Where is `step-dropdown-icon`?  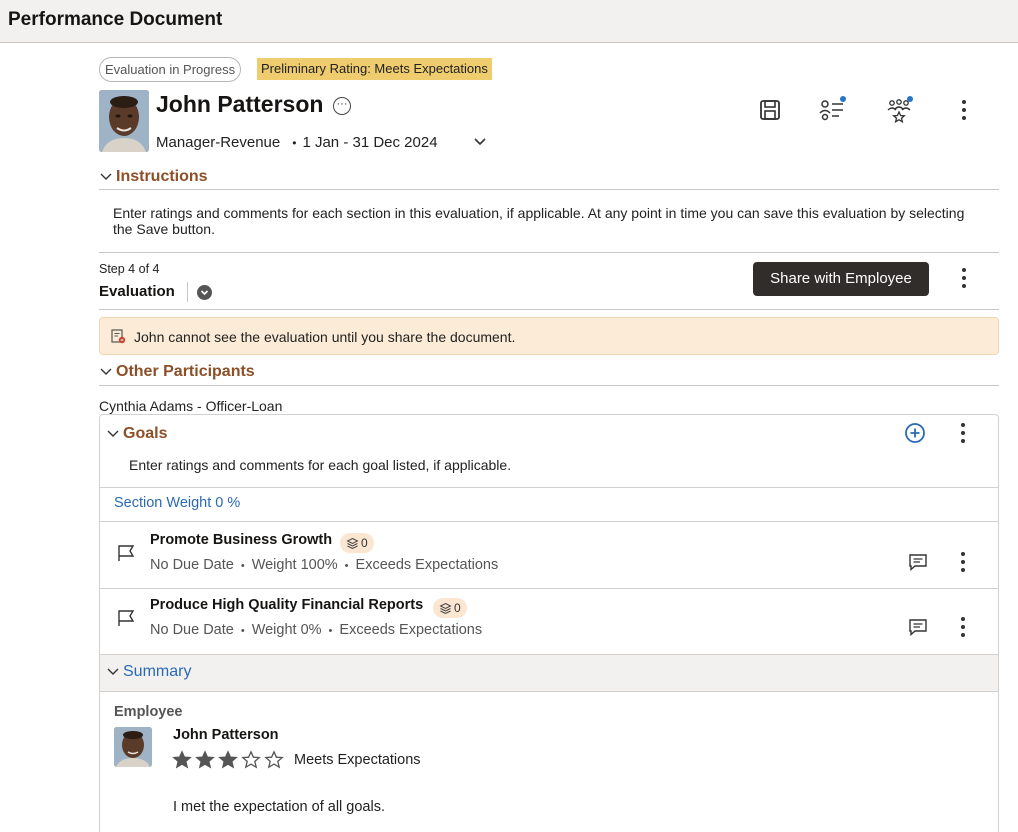 step-dropdown-icon is located at coordinates (204, 292).